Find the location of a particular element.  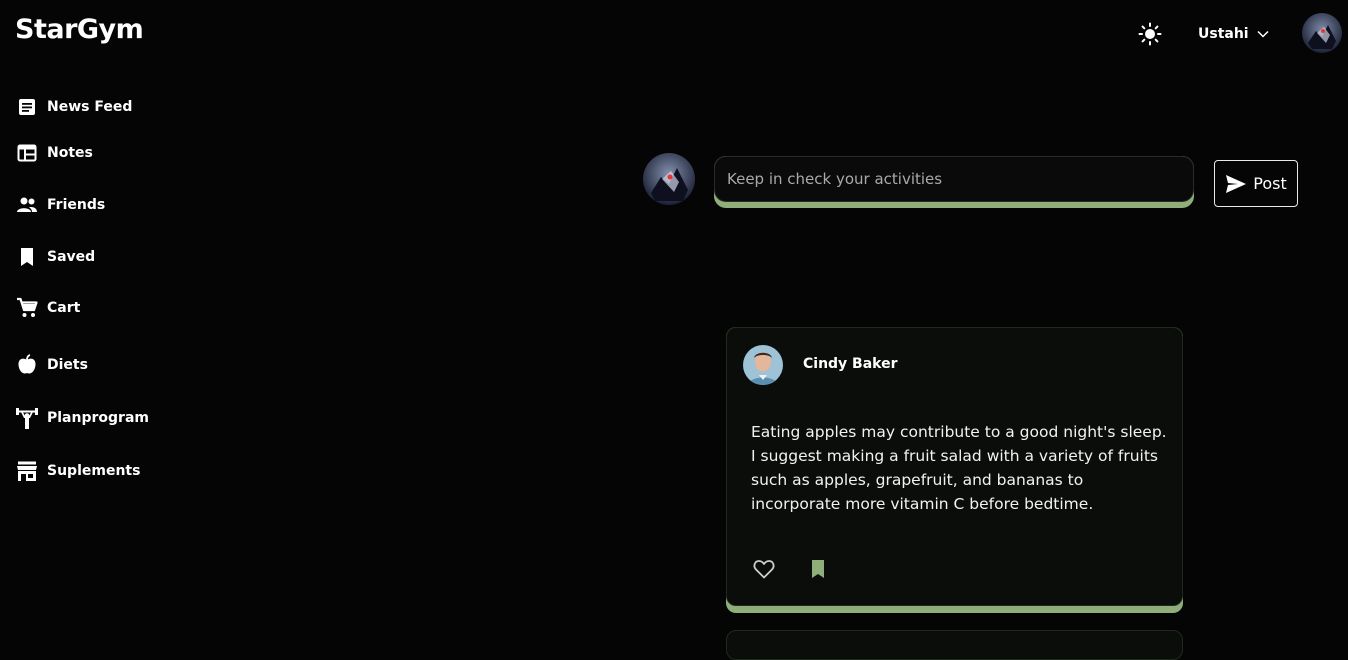

post-card is located at coordinates (954, 645).